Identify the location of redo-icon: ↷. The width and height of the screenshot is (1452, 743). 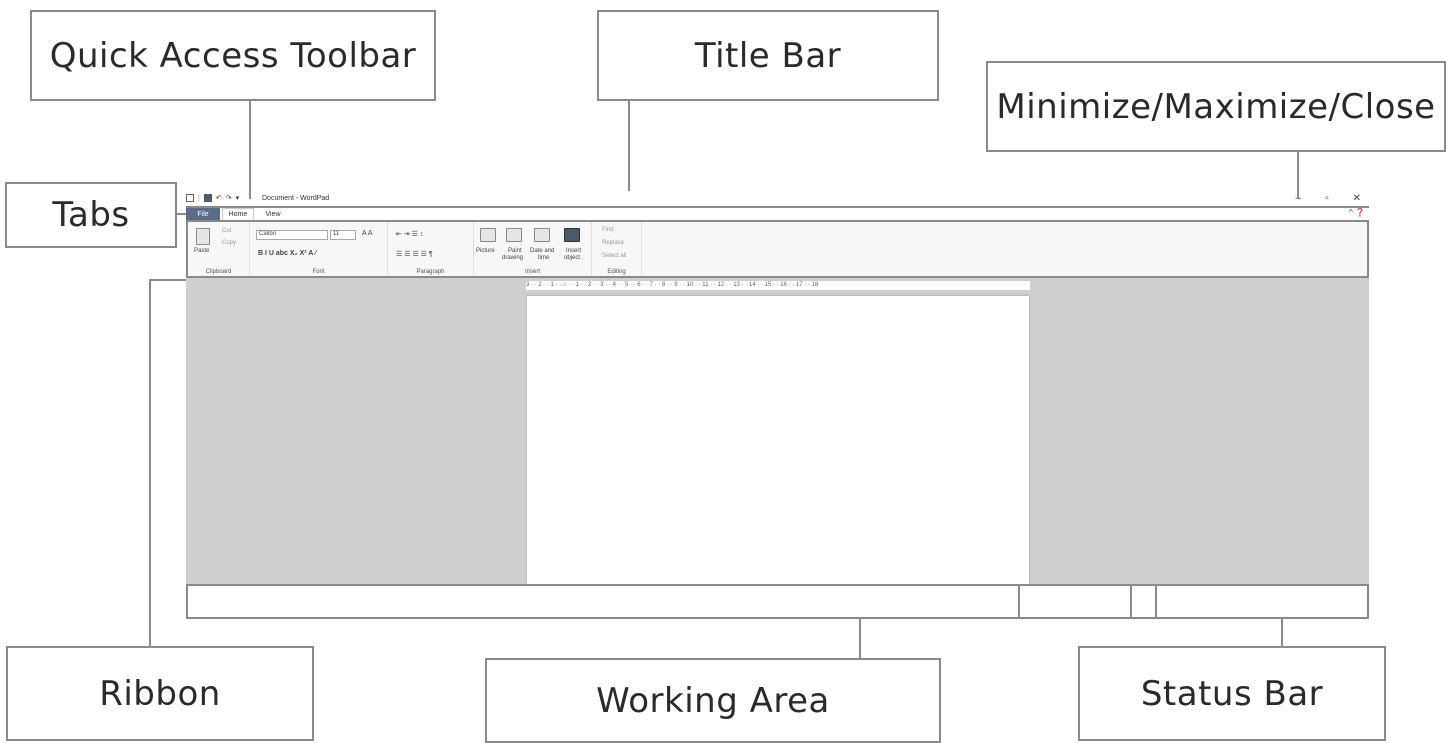
(229, 198).